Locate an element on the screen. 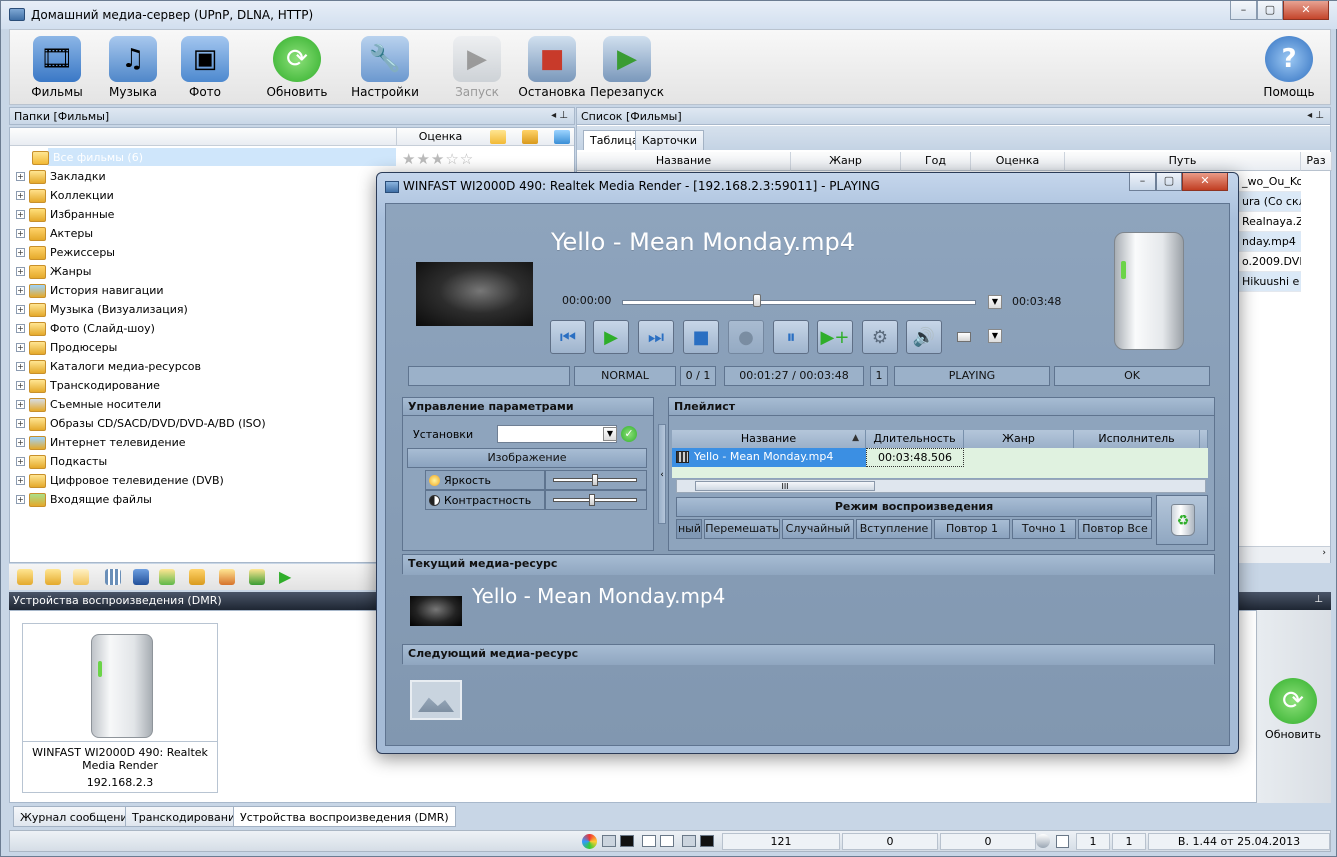 Image resolution: width=1337 pixels, height=857 pixels. tree-item: + Режиссеры is located at coordinates (65, 252).